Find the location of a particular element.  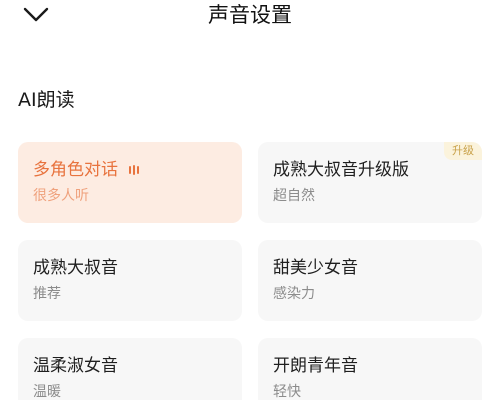

header: 声音设置 is located at coordinates (250, 18).